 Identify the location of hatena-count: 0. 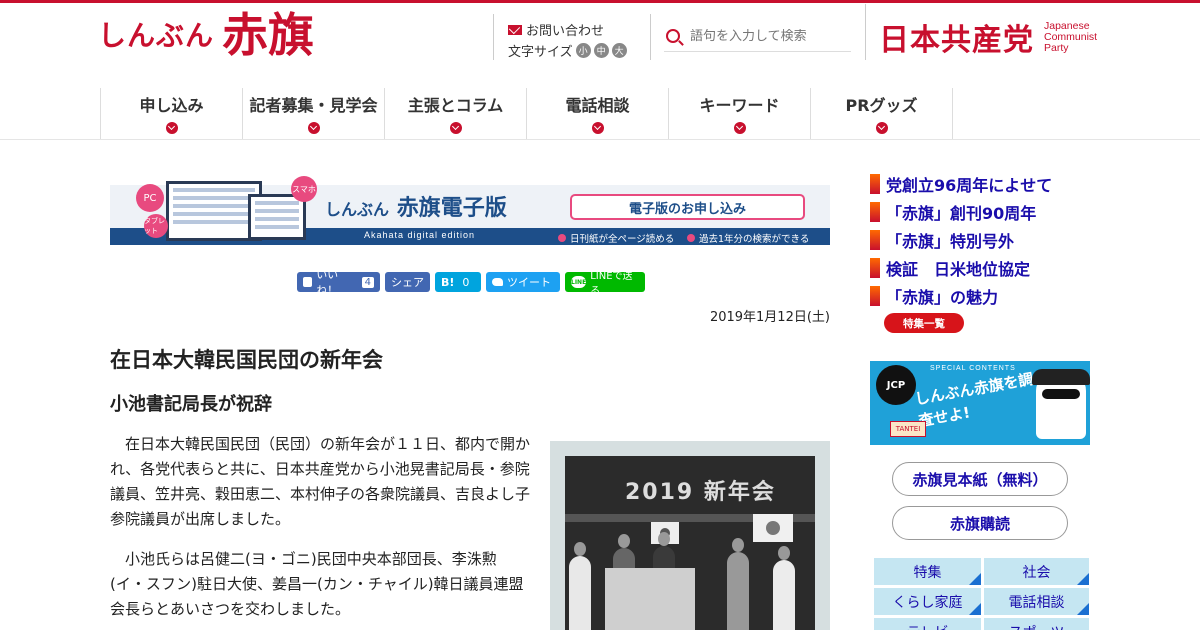
(466, 282).